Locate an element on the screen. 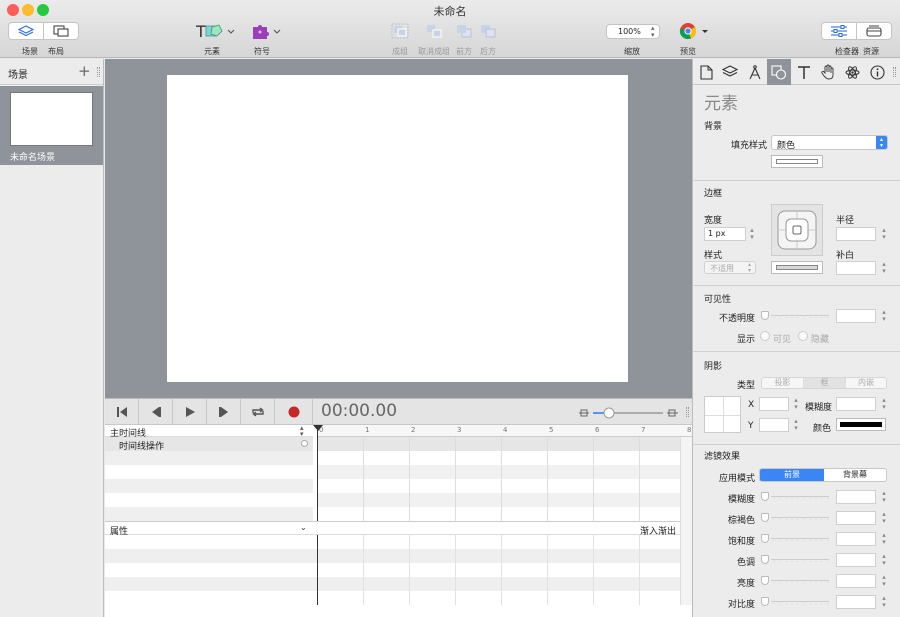  symbols-button is located at coordinates (266, 31).